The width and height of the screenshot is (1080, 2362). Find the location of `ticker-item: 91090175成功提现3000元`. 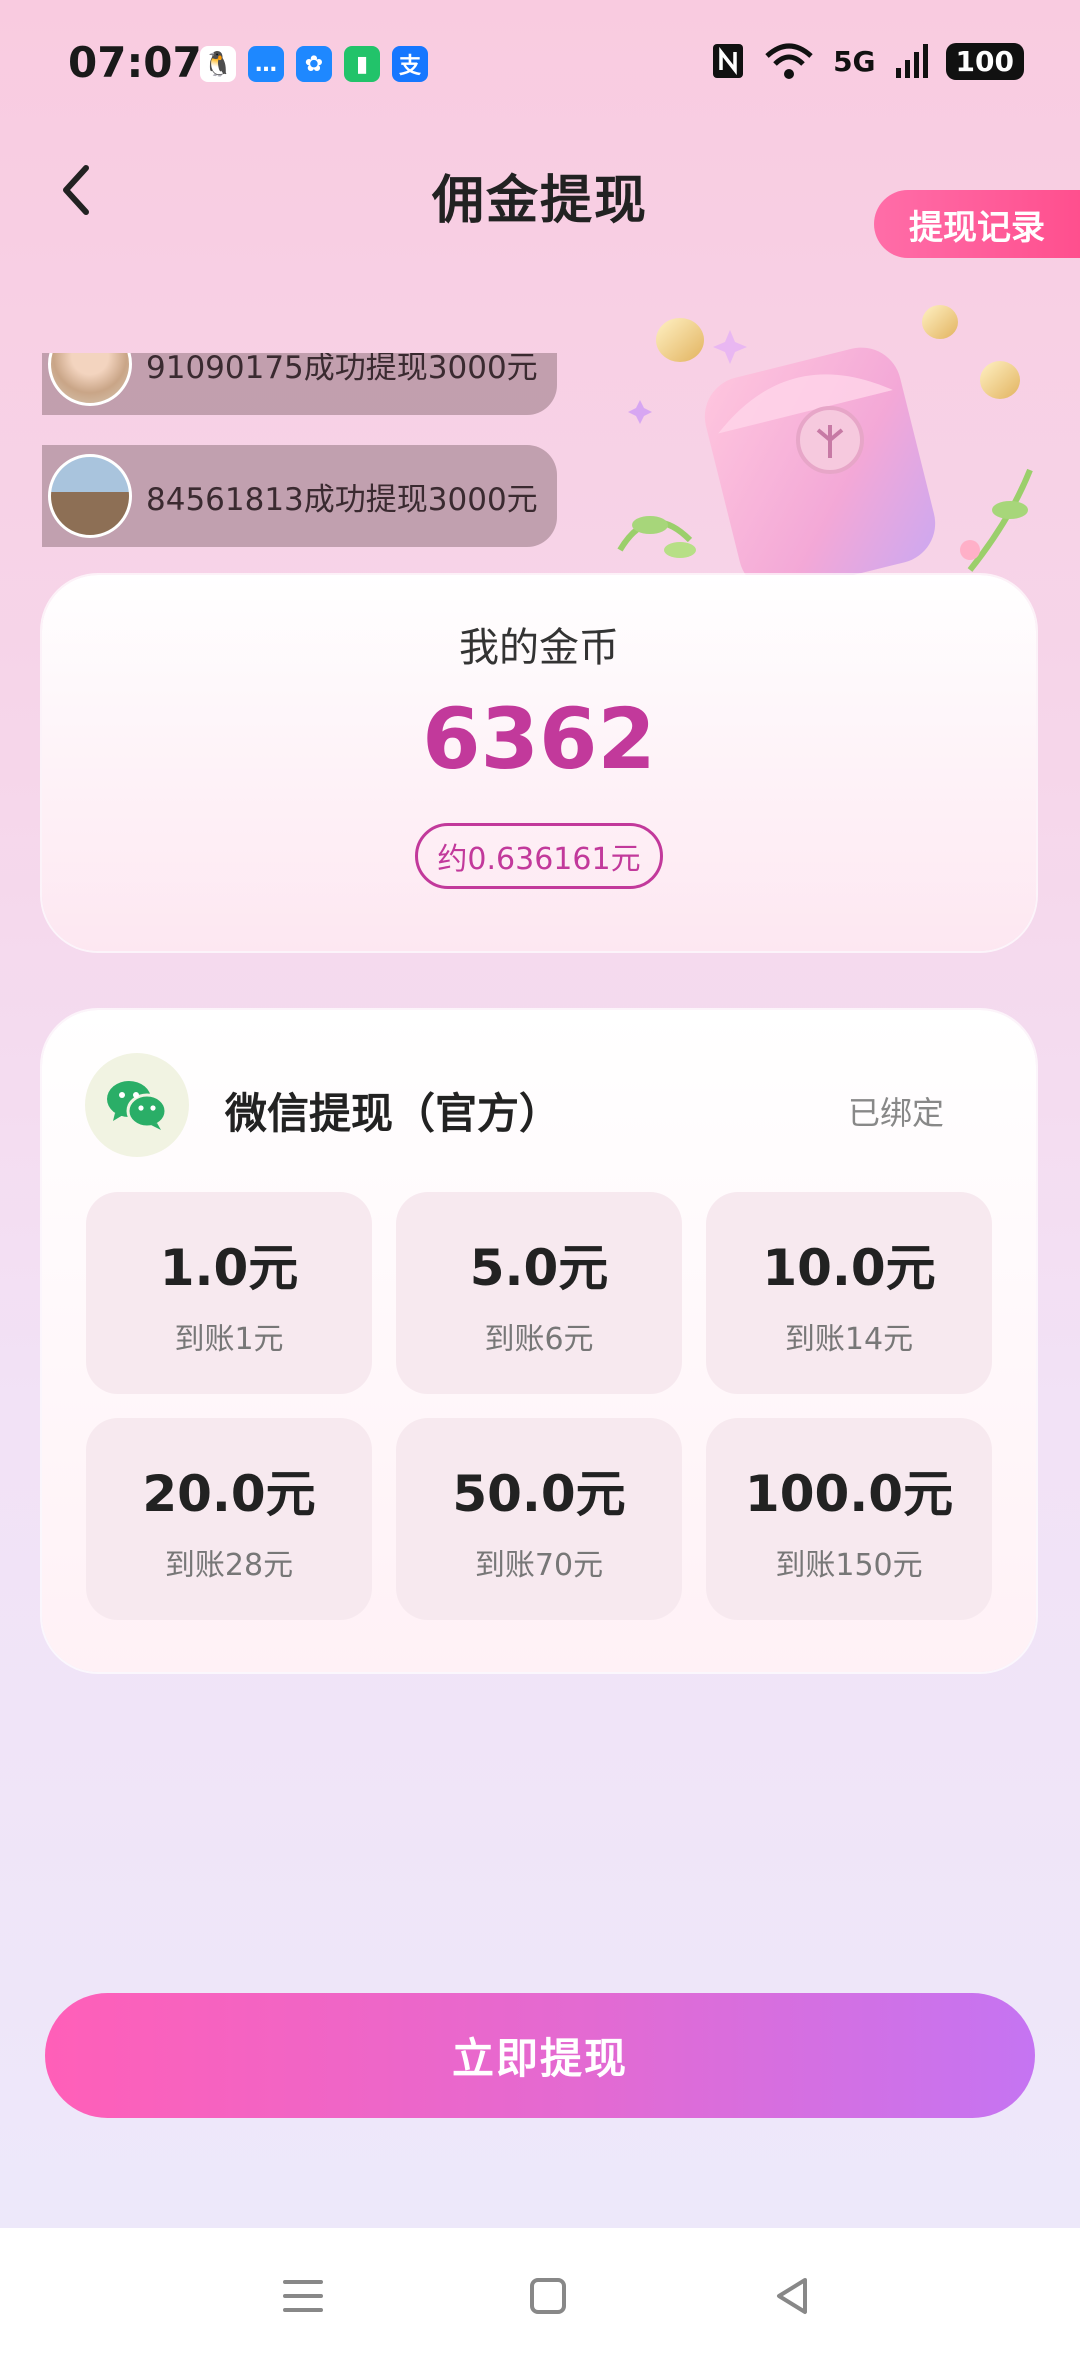

ticker-item: 91090175成功提现3000元 is located at coordinates (299, 382).